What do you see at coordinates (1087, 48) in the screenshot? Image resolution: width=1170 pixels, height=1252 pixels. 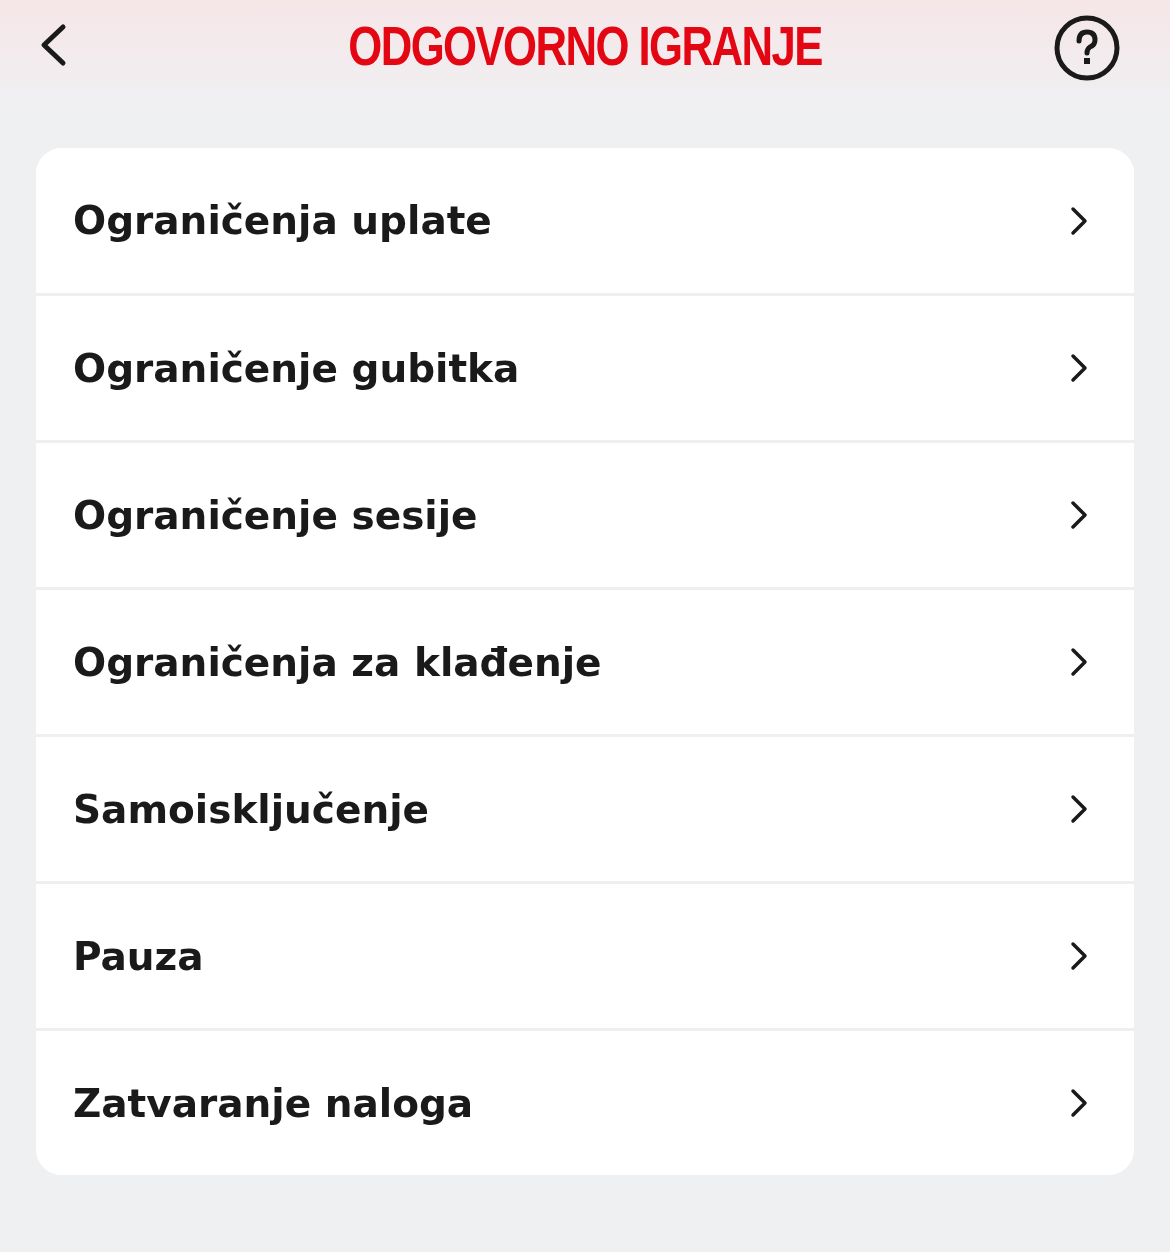 I see `help-button` at bounding box center [1087, 48].